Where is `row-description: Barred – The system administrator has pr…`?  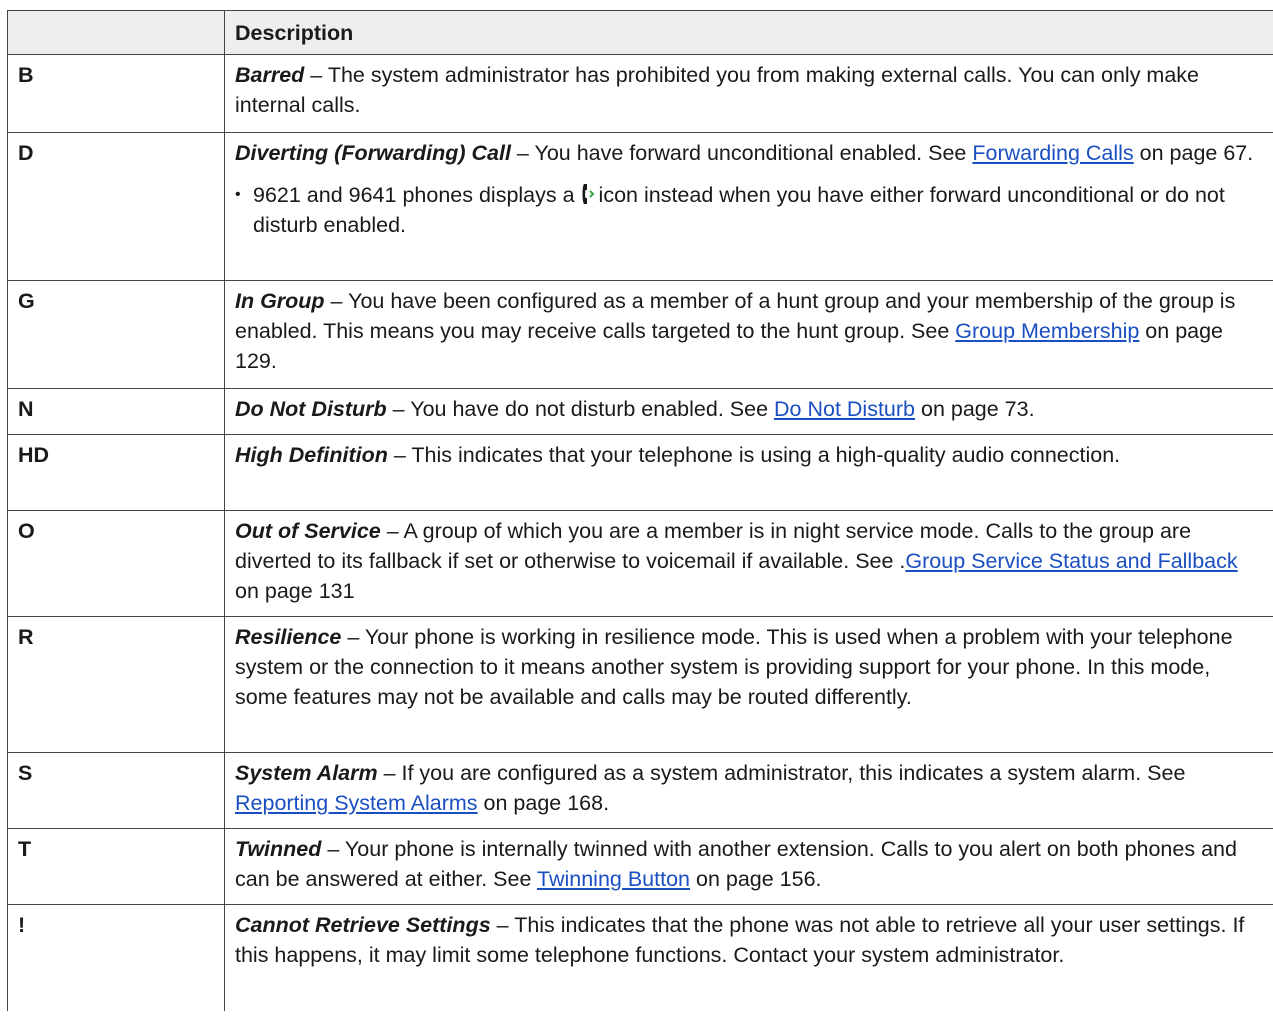 row-description: Barred – The system administrator has pr… is located at coordinates (748, 93).